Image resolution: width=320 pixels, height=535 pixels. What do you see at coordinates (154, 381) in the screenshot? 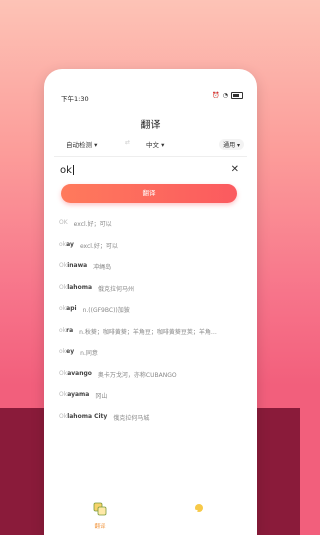
I see `list-item: Okavango 奥卡万戈河，亦称CUBANGO` at bounding box center [154, 381].